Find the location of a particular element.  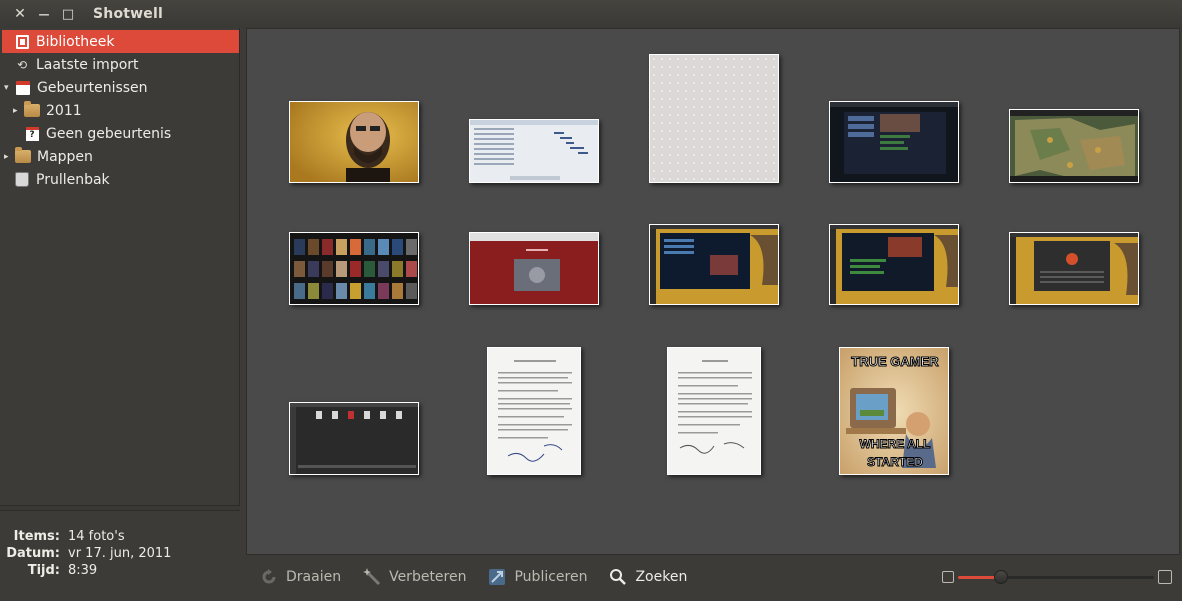

photo-thumbnail-meme: TRUE GAMER WHERE ALL STARTED is located at coordinates (894, 411).